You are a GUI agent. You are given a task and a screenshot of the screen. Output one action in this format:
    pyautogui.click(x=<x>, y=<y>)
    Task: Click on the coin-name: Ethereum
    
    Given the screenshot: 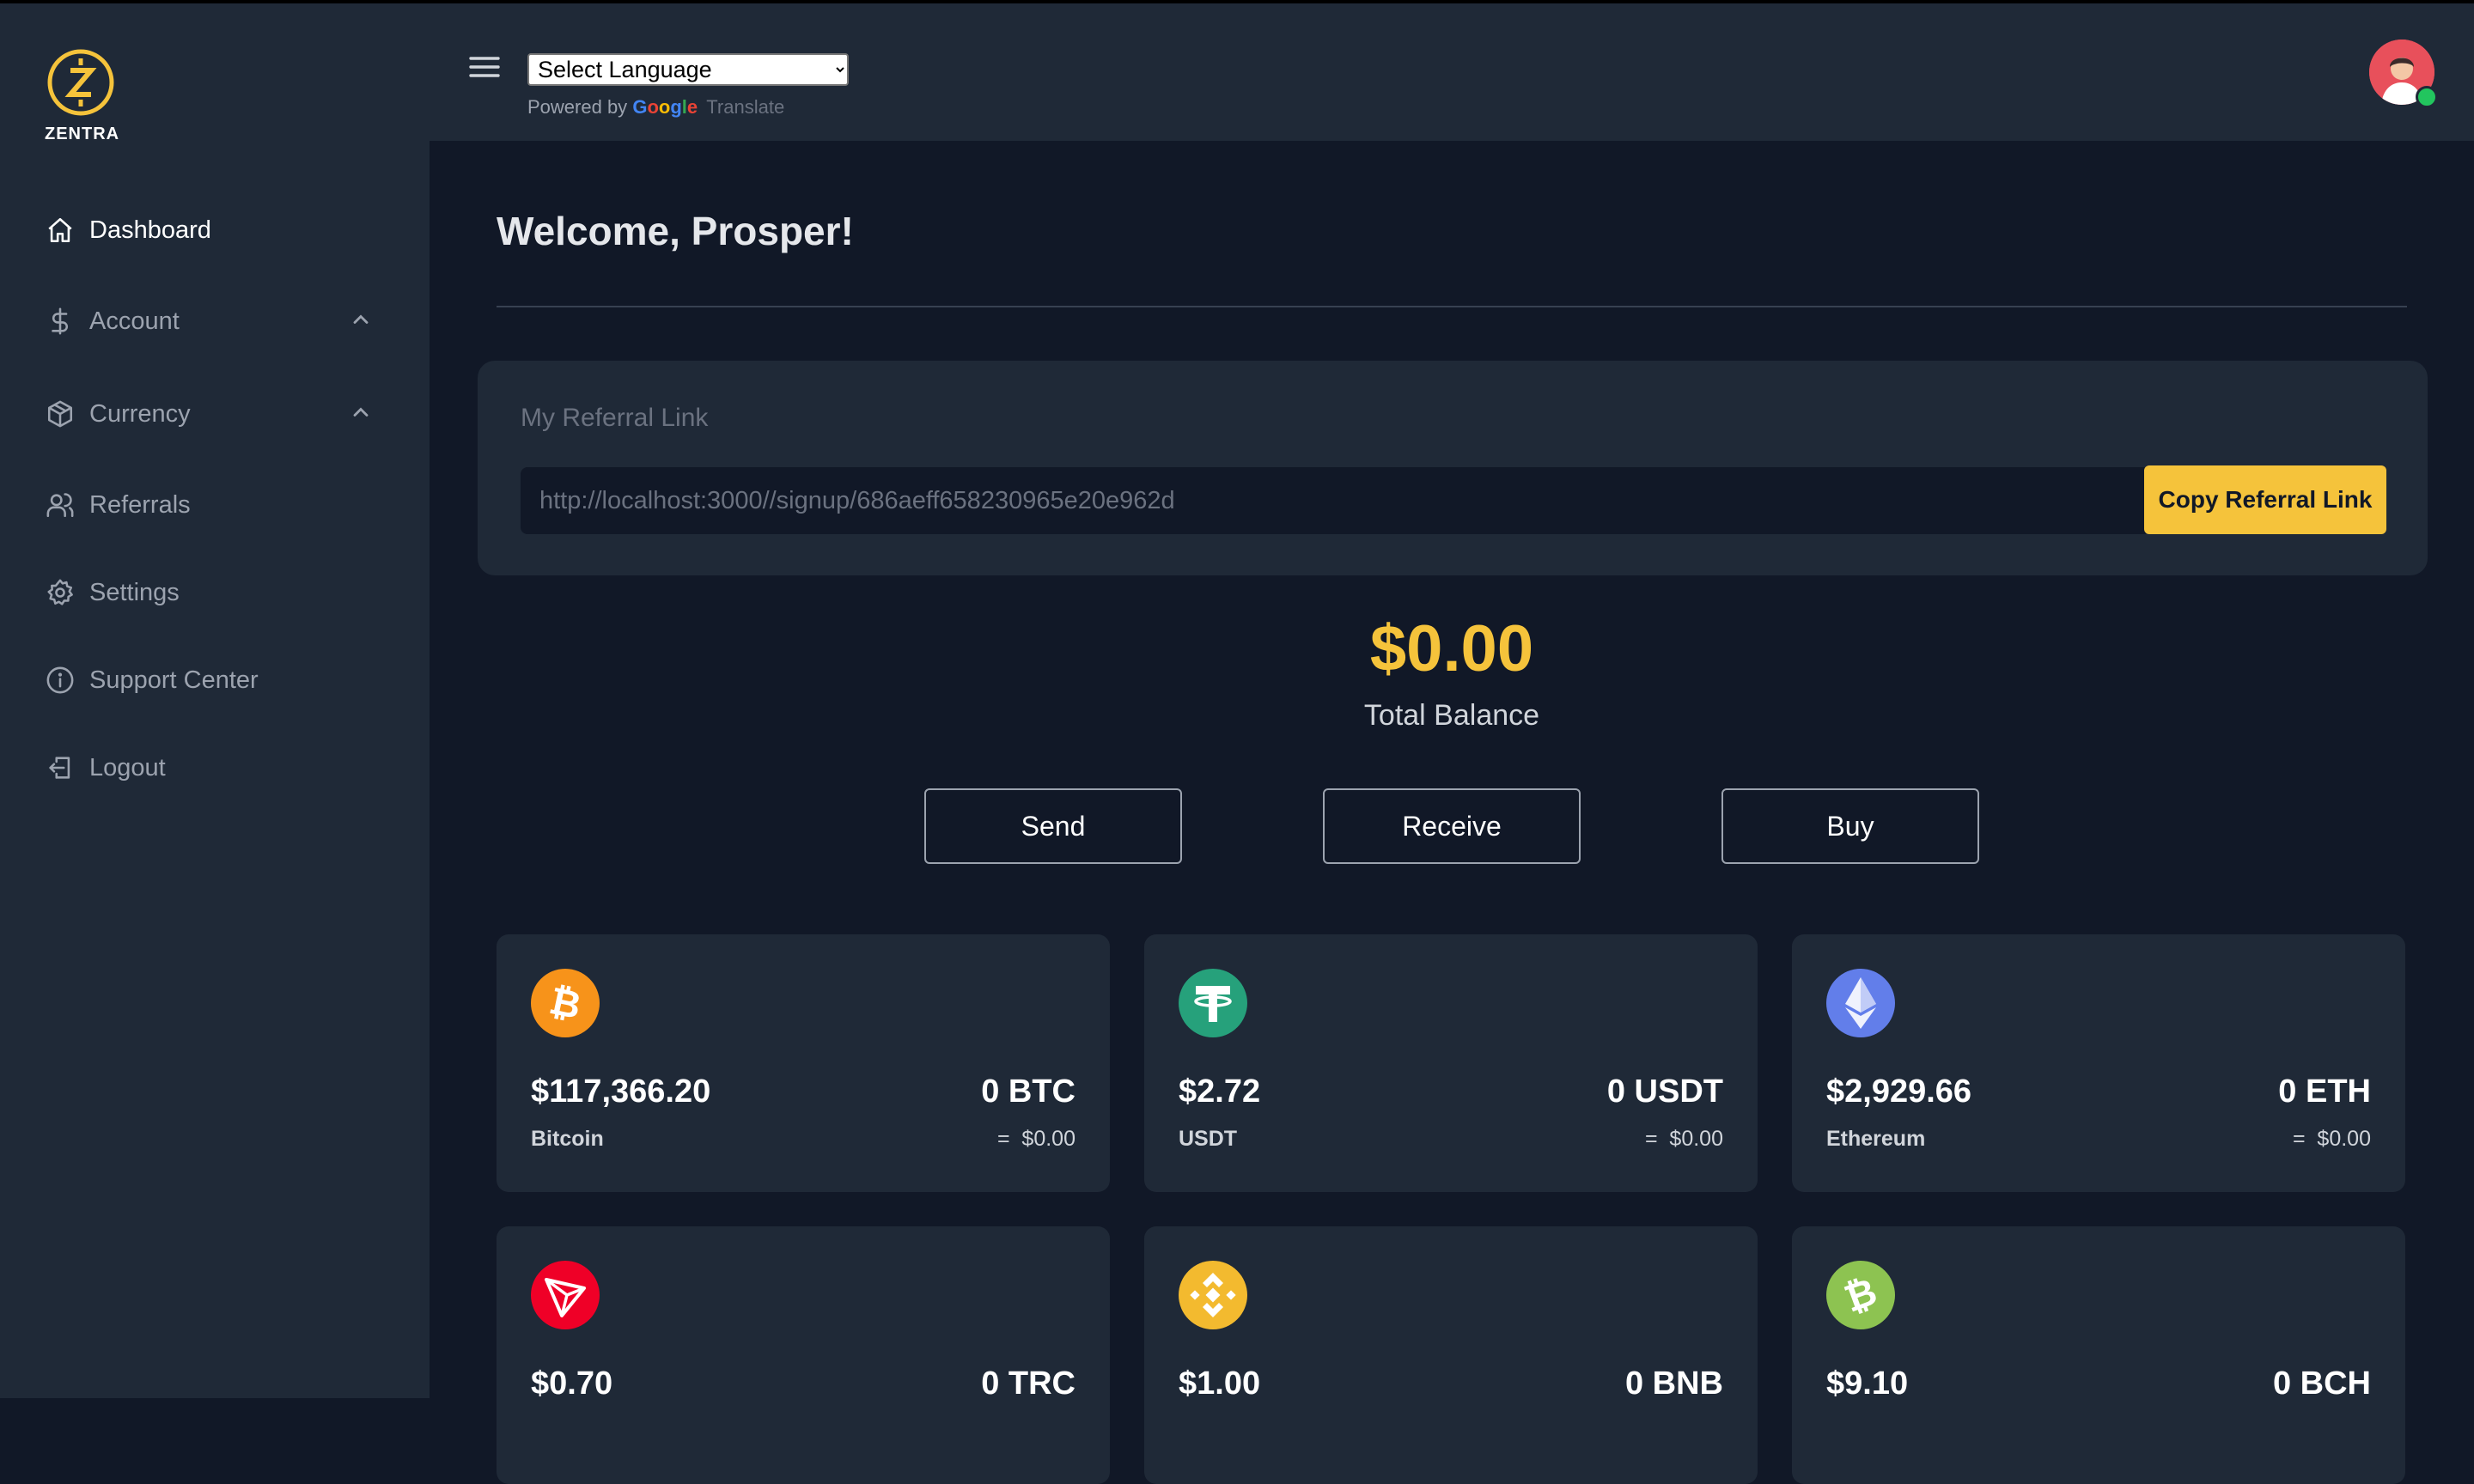 What is the action you would take?
    pyautogui.click(x=1876, y=1139)
    